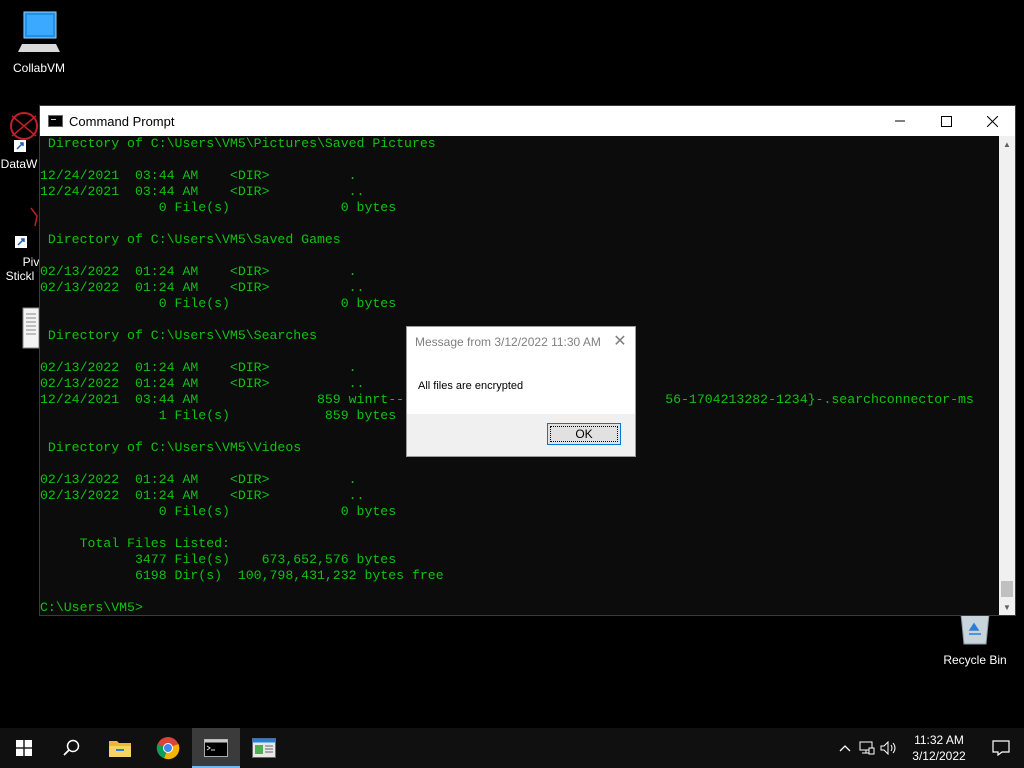 This screenshot has width=1024, height=768. I want to click on console-line: 3477 File(s) 673,652,576 bytes, so click(218, 559).